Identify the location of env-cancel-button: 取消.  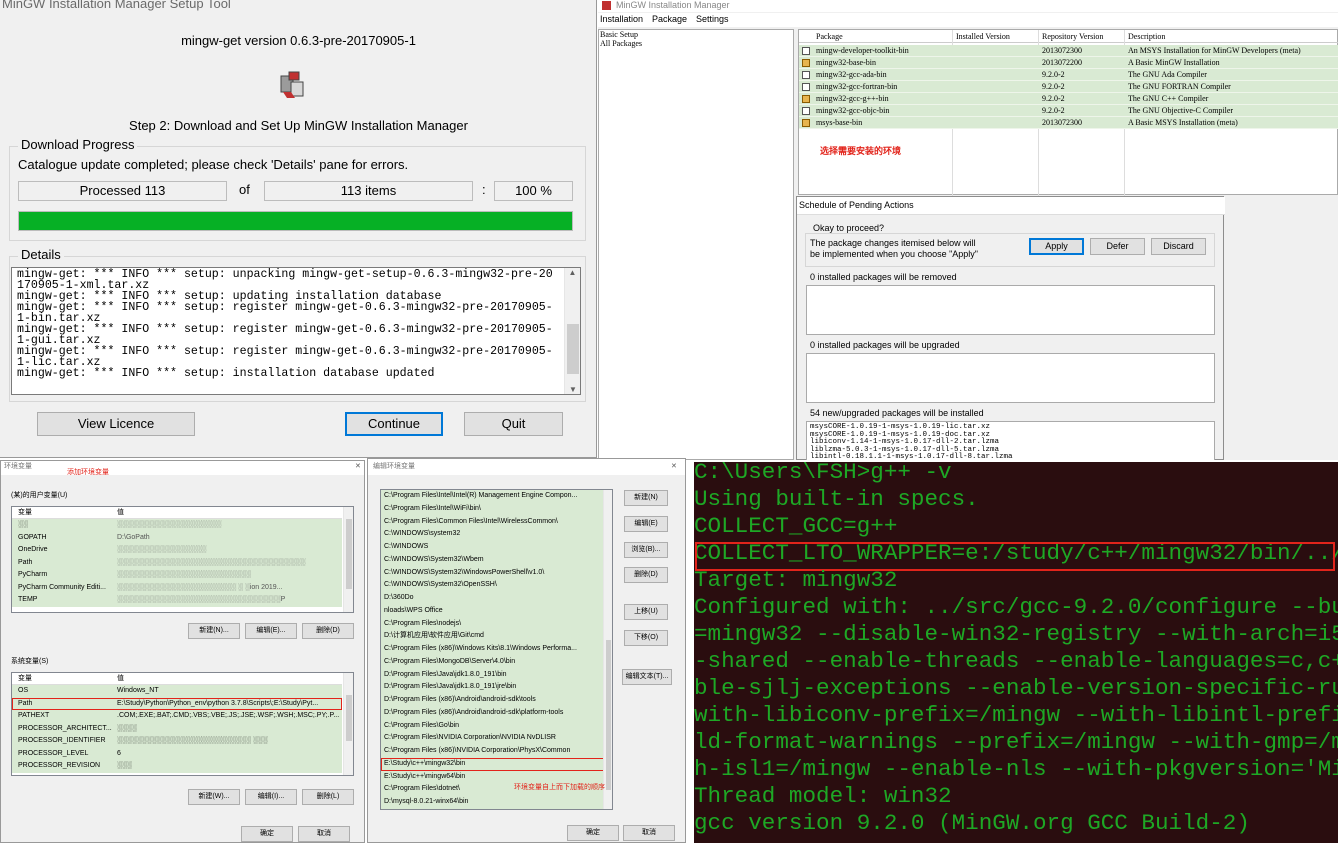
(324, 834).